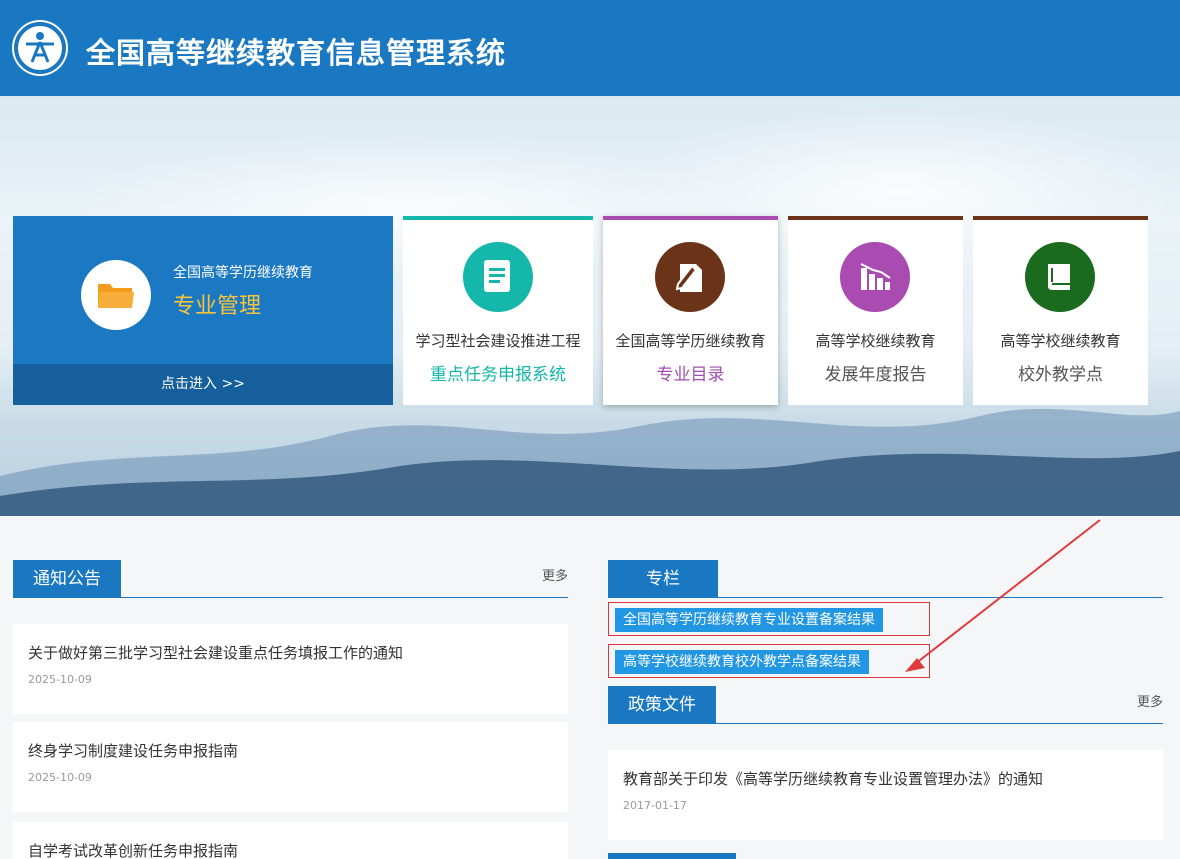 The height and width of the screenshot is (859, 1180). Describe the element at coordinates (243, 273) in the screenshot. I see `card-subtitle: 全国高等学历继续教育` at that location.